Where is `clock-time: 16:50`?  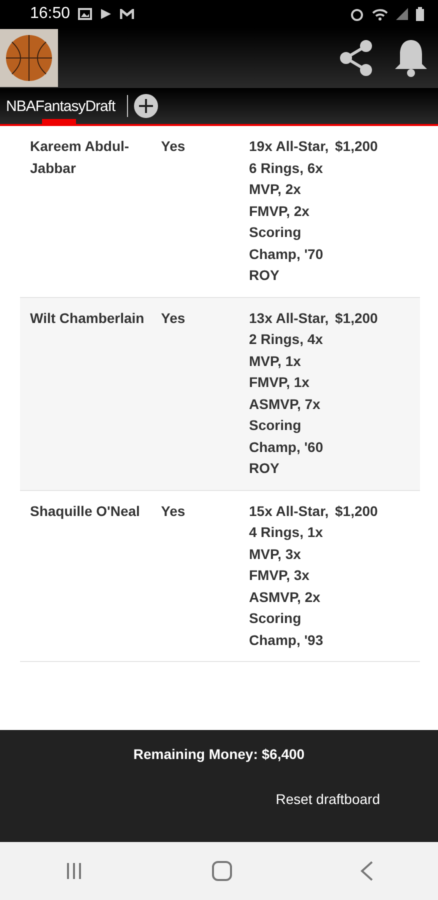 clock-time: 16:50 is located at coordinates (50, 14).